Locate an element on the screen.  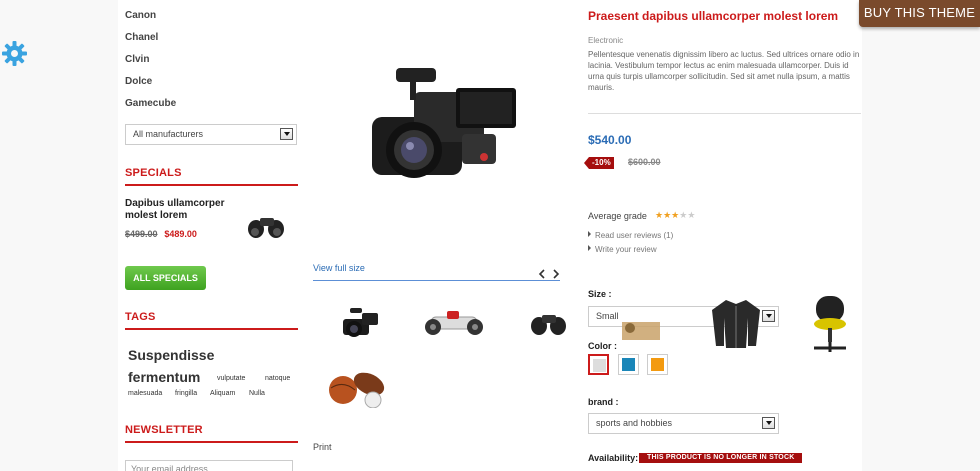
next-arrow-icon is located at coordinates (556, 275).